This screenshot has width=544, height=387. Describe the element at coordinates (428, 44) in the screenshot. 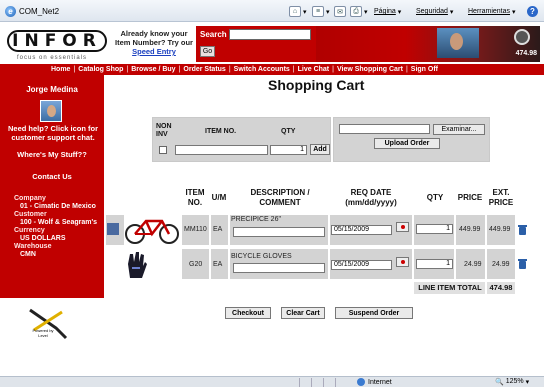

I see `header-banner: 474.98` at that location.